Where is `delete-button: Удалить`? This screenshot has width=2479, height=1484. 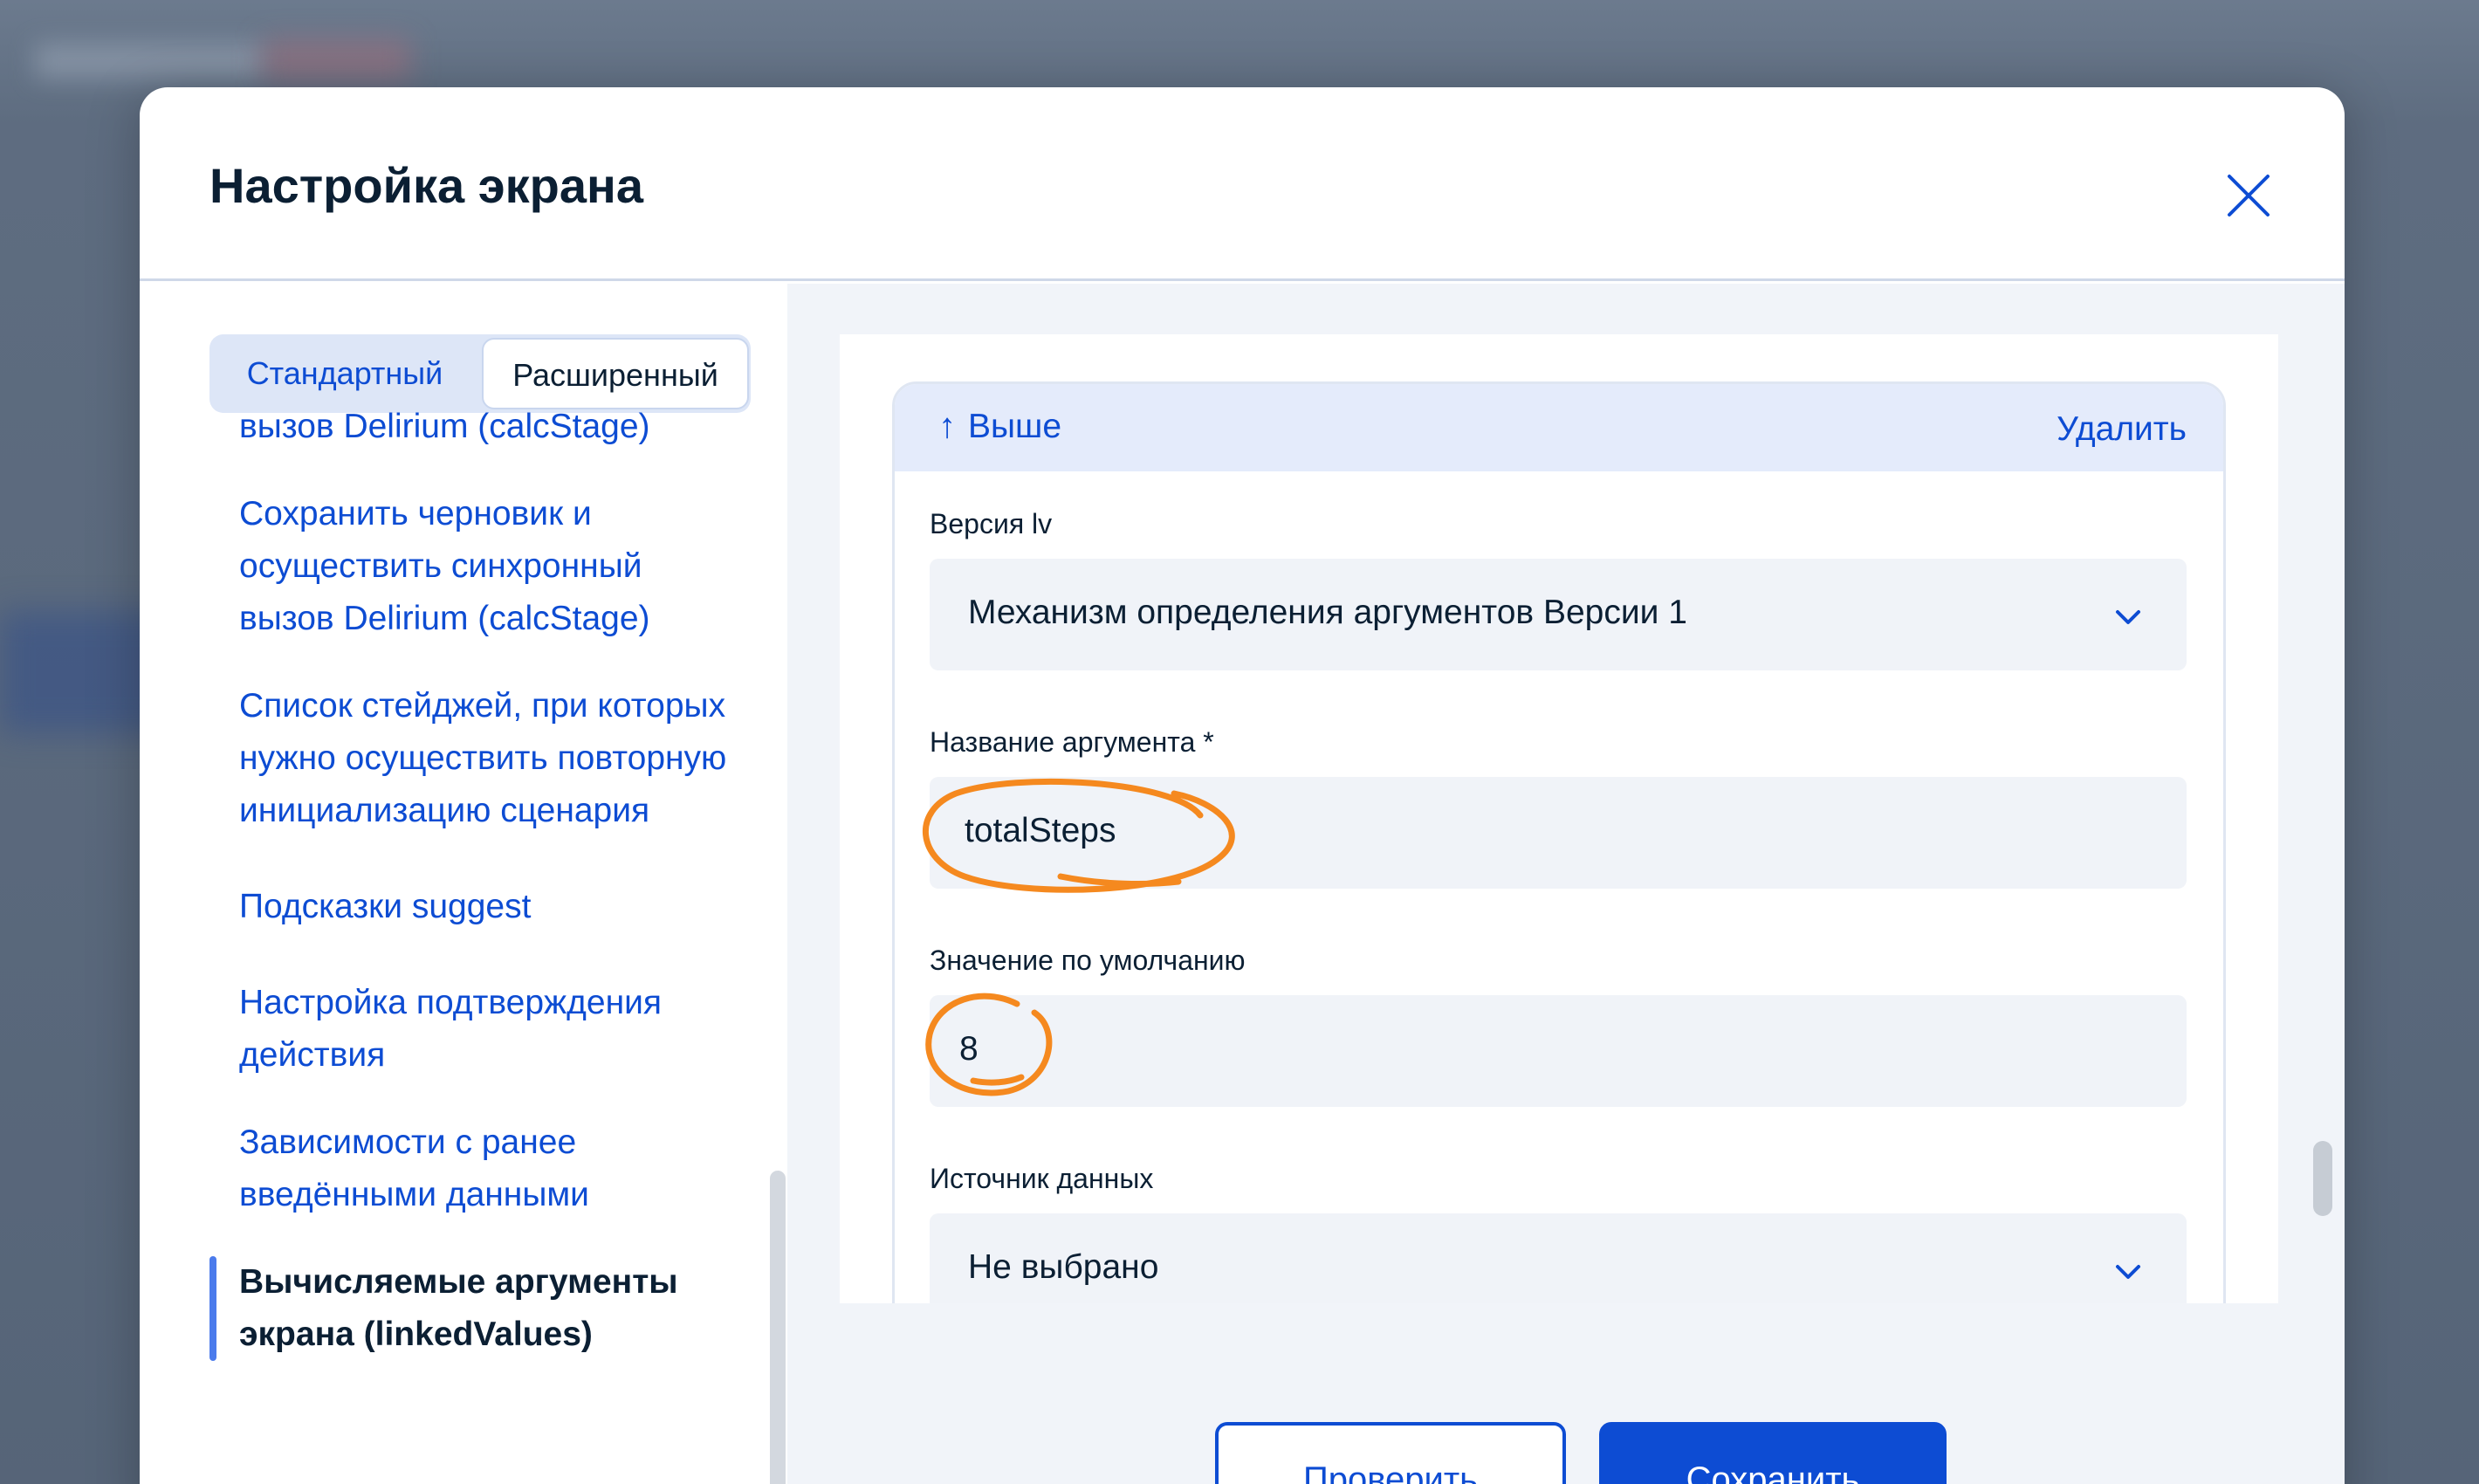
delete-button: Удалить is located at coordinates (2122, 429).